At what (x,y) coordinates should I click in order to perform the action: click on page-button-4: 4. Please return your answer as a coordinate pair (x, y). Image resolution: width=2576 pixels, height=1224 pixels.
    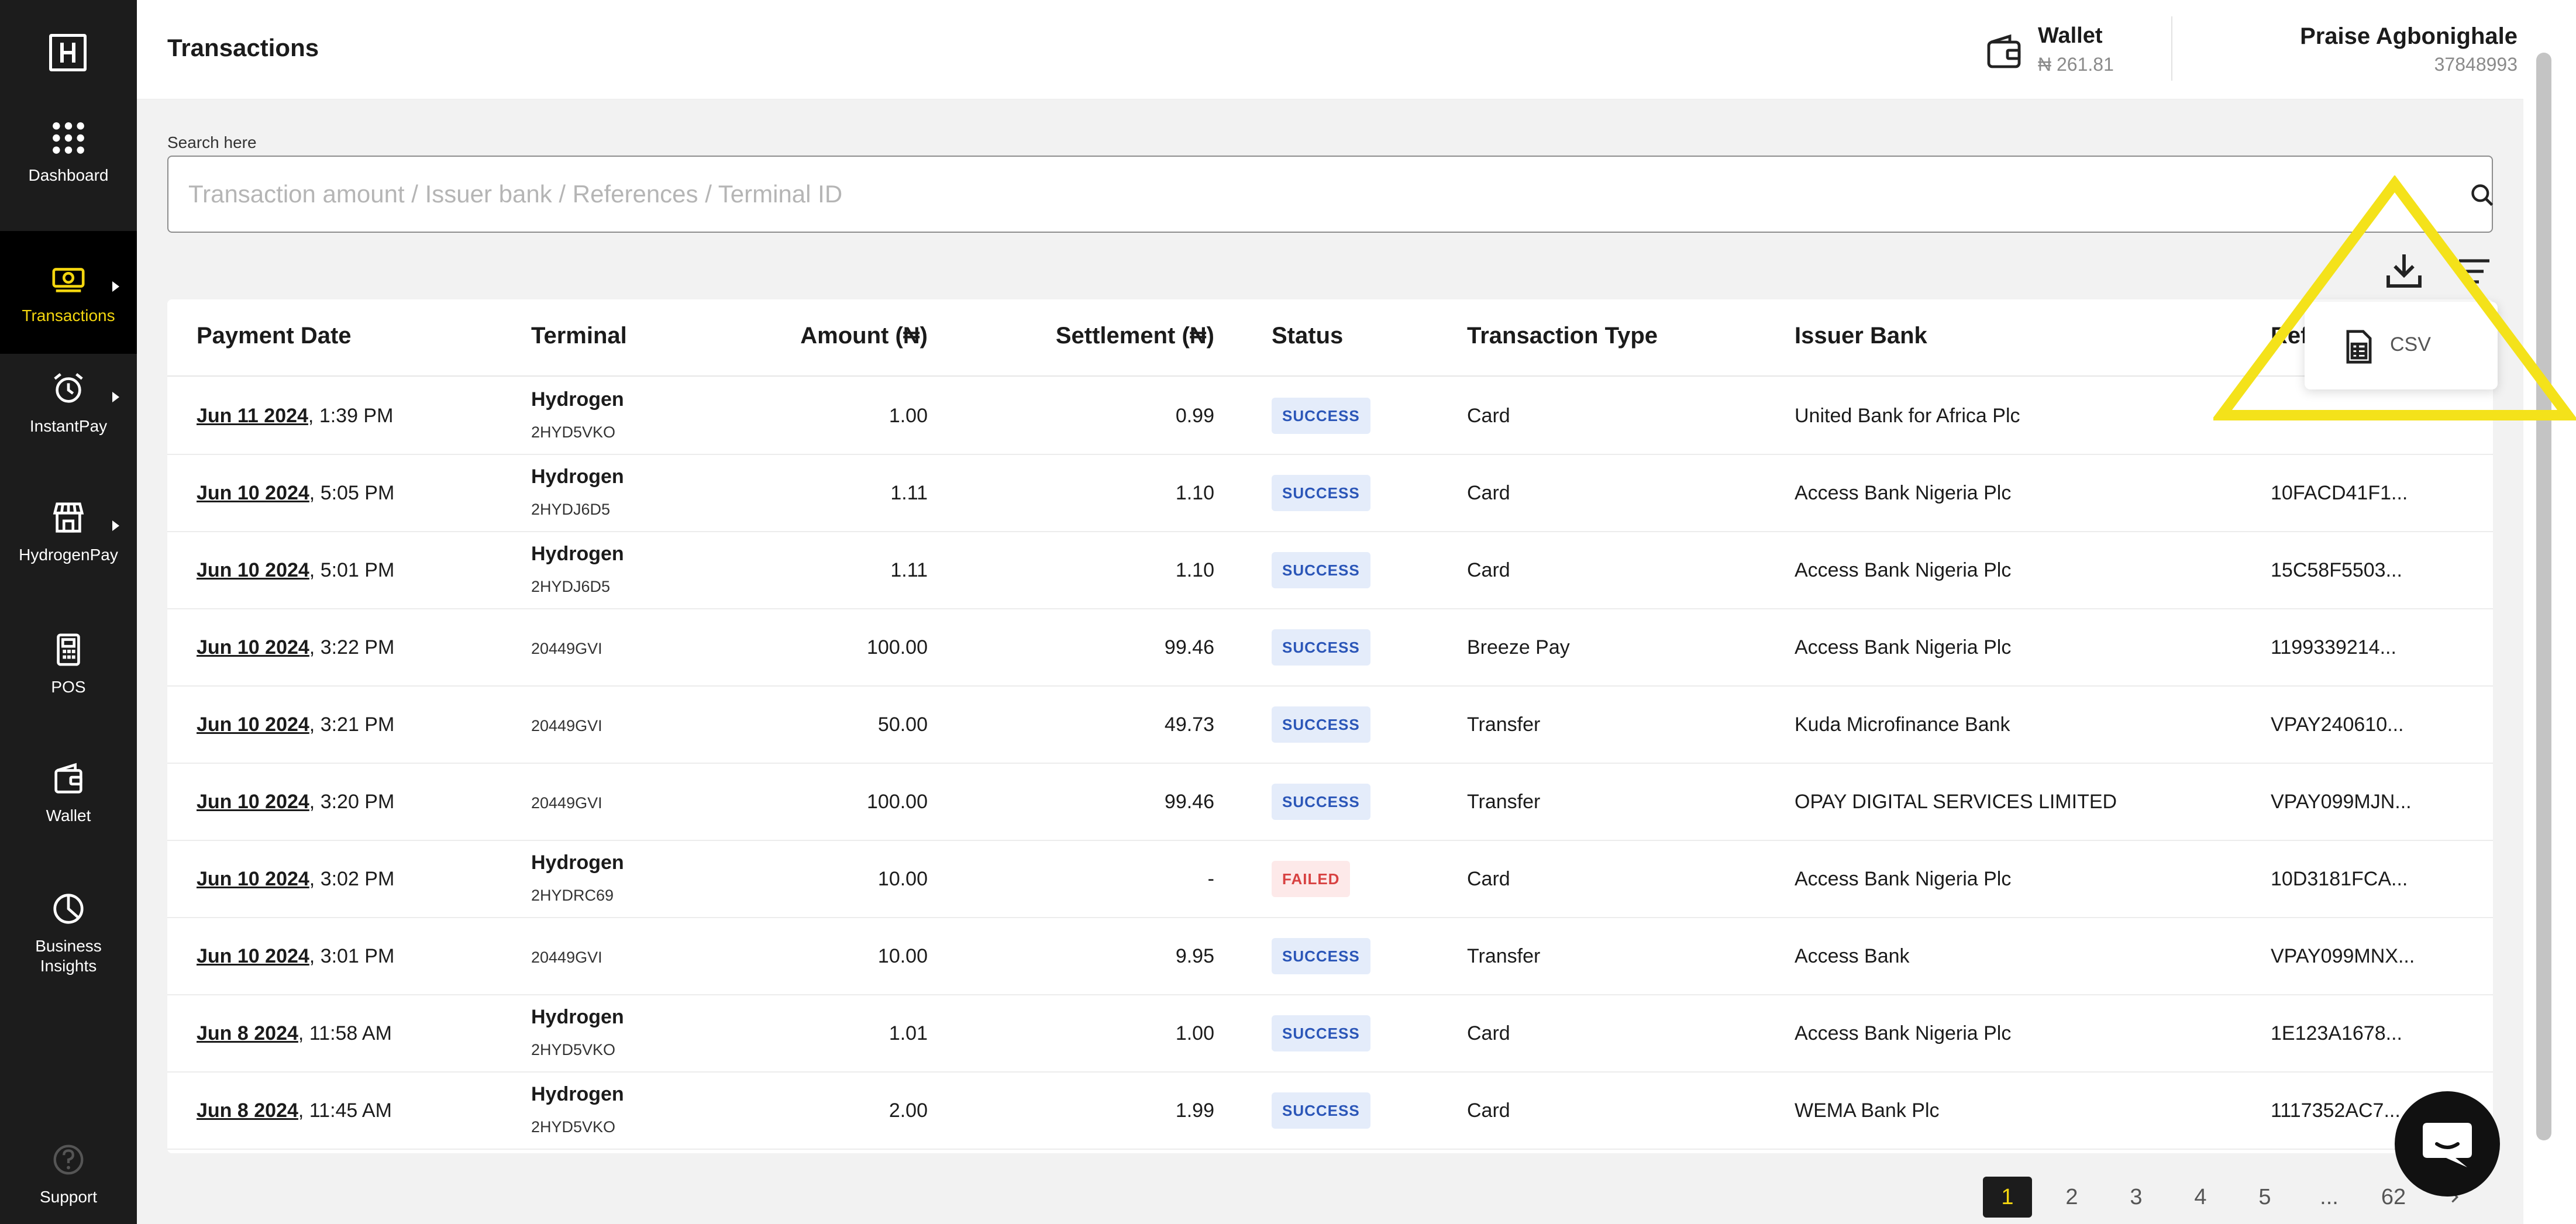
    Looking at the image, I should click on (2200, 1197).